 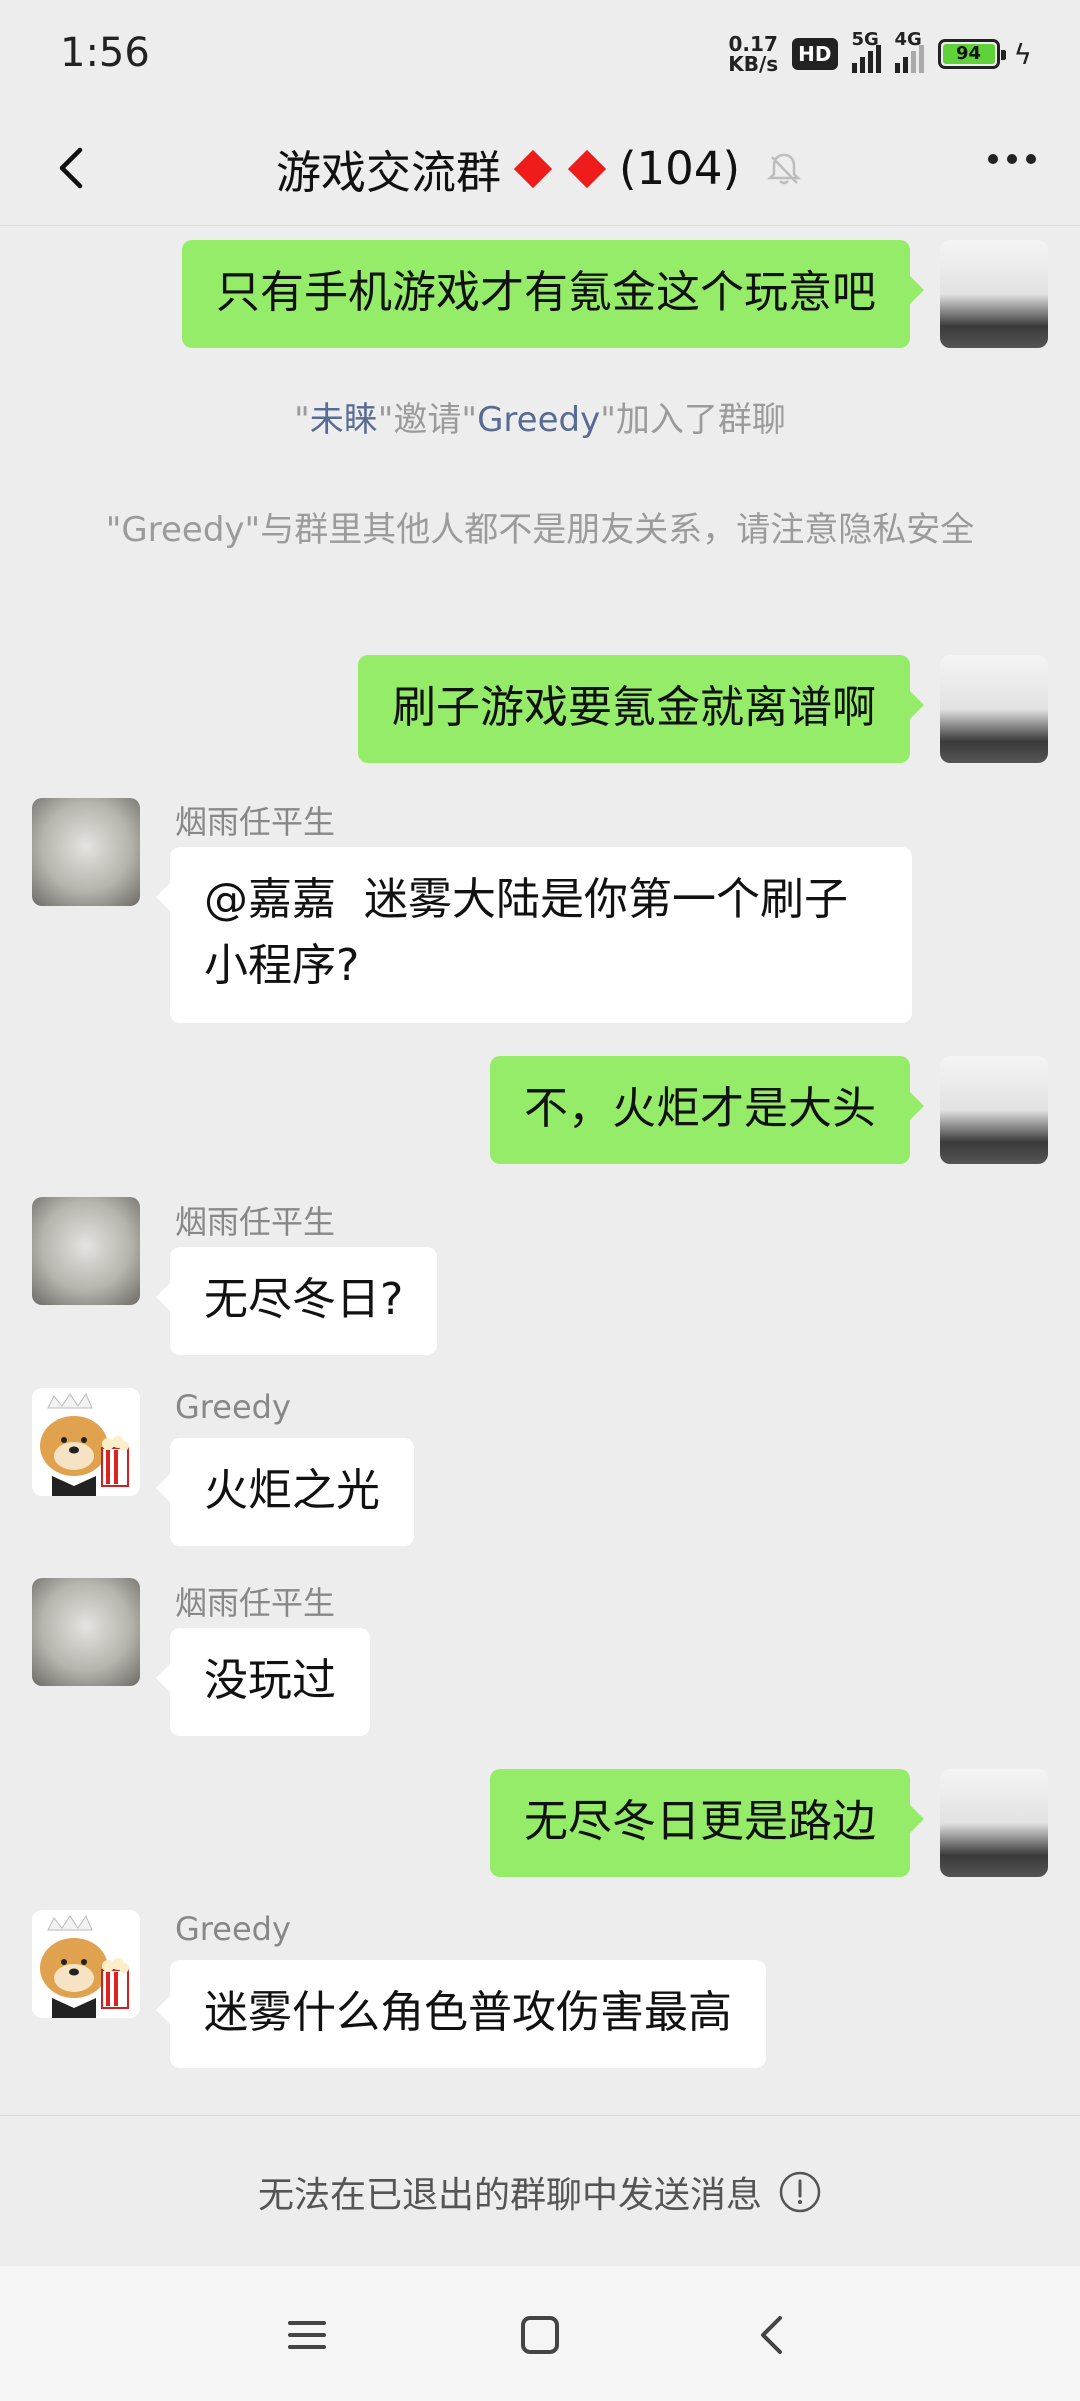 I want to click on status-time: 1:56, so click(x=105, y=53).